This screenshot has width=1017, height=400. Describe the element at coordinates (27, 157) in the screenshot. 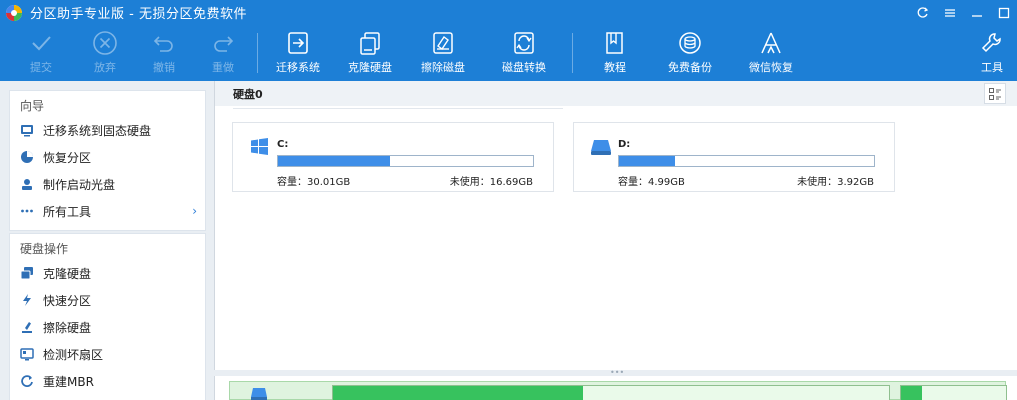

I see `recover-partition-icon` at that location.